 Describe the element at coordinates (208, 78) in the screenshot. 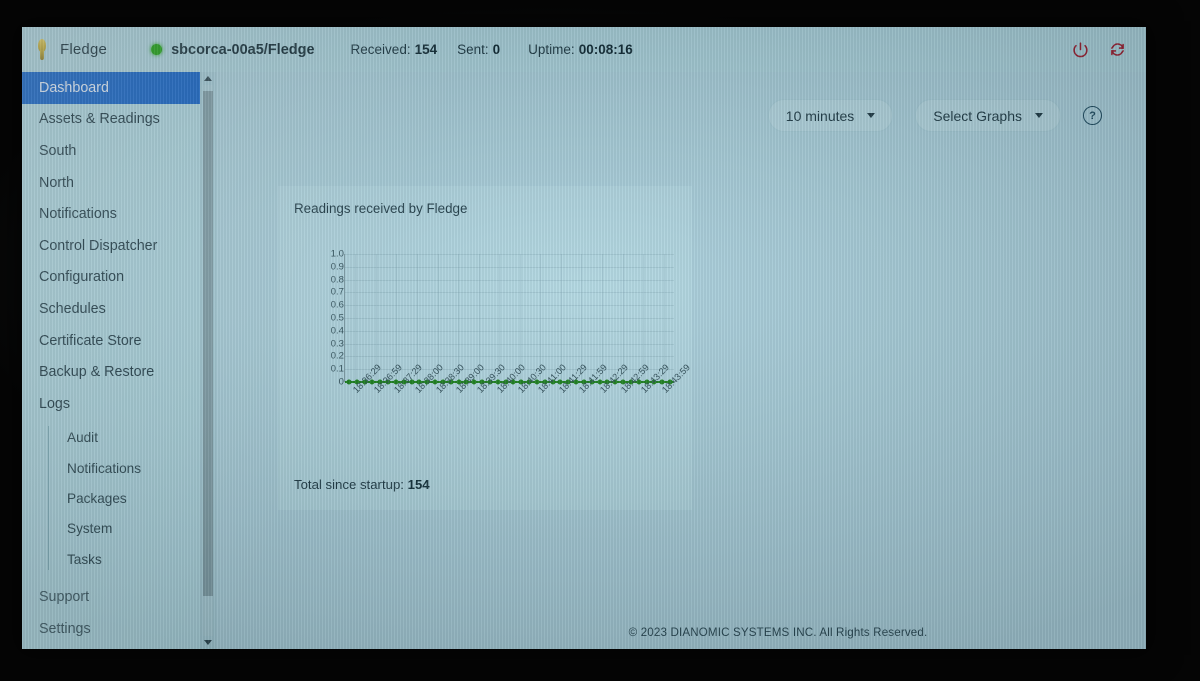

I see `scroll-up-arrow-icon` at that location.